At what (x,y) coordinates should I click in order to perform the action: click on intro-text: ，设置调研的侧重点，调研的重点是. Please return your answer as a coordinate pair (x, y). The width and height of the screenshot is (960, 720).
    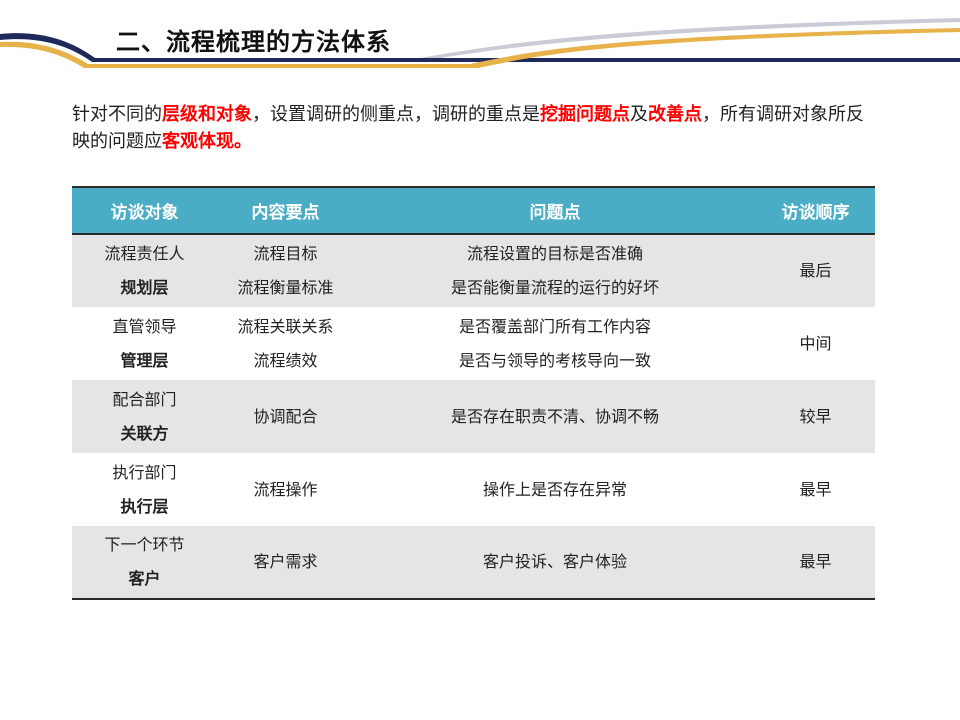
    Looking at the image, I should click on (396, 114).